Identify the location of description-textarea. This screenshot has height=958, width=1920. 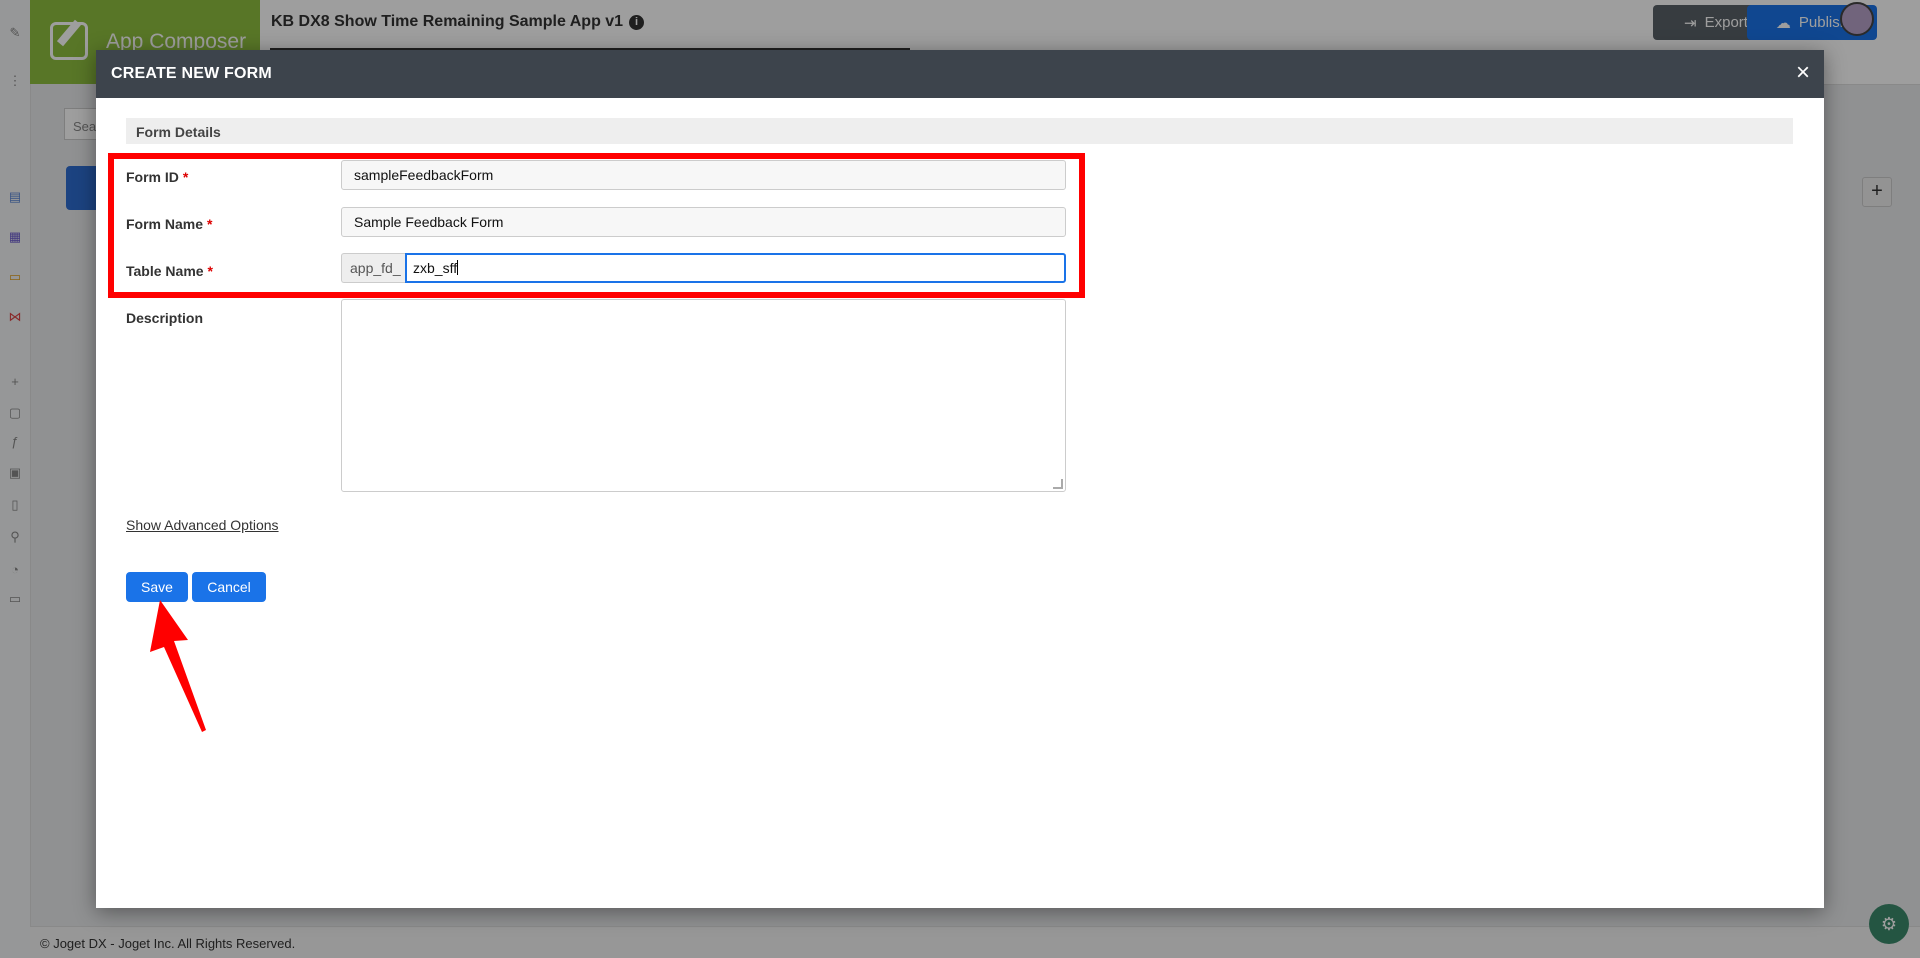
(703, 395).